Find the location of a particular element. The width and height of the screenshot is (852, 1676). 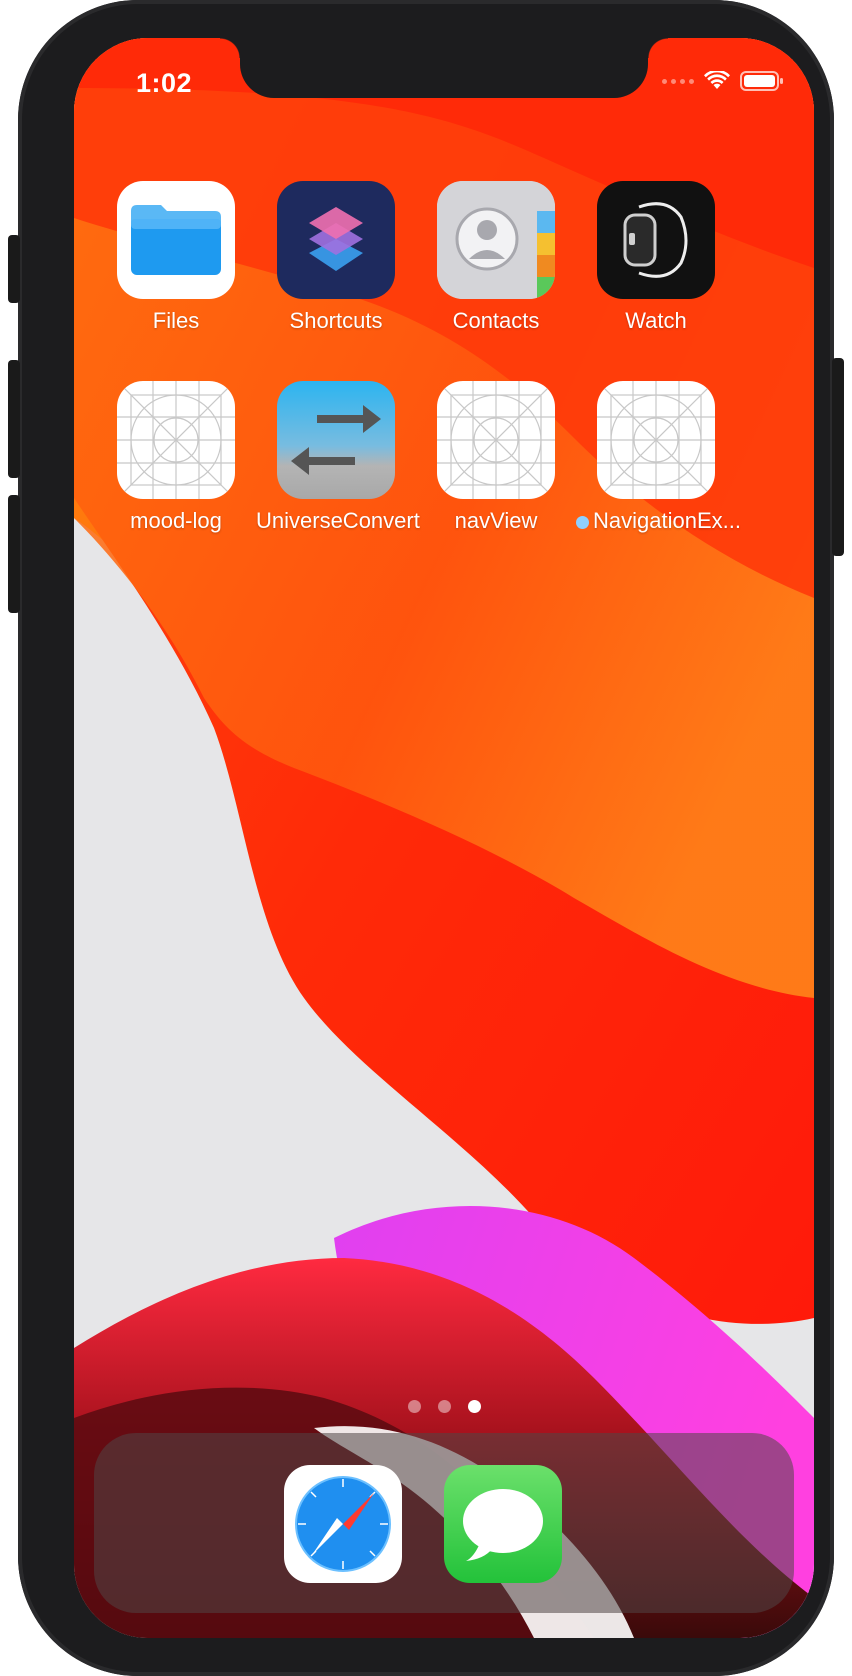

app-label: Watch is located at coordinates (656, 320).